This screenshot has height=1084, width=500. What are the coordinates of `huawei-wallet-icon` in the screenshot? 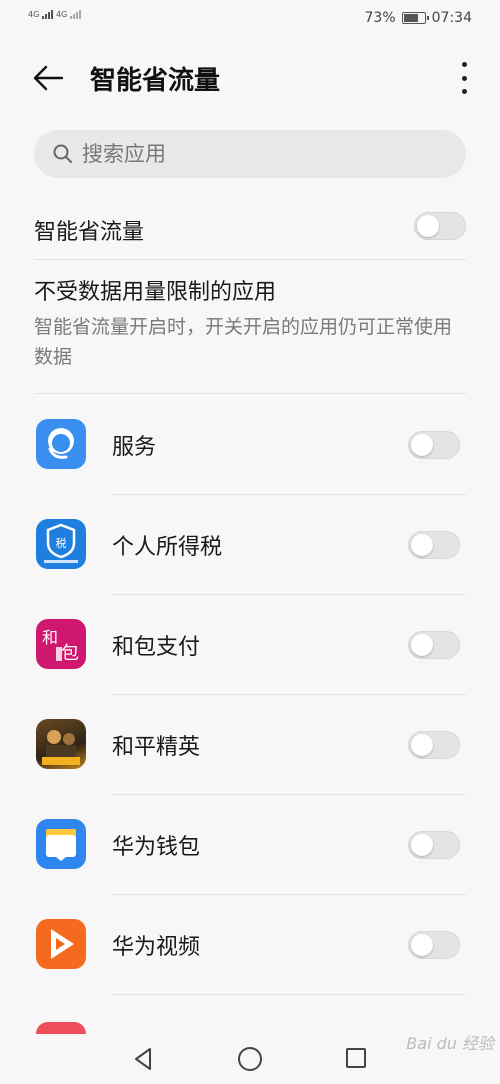 It's located at (61, 844).